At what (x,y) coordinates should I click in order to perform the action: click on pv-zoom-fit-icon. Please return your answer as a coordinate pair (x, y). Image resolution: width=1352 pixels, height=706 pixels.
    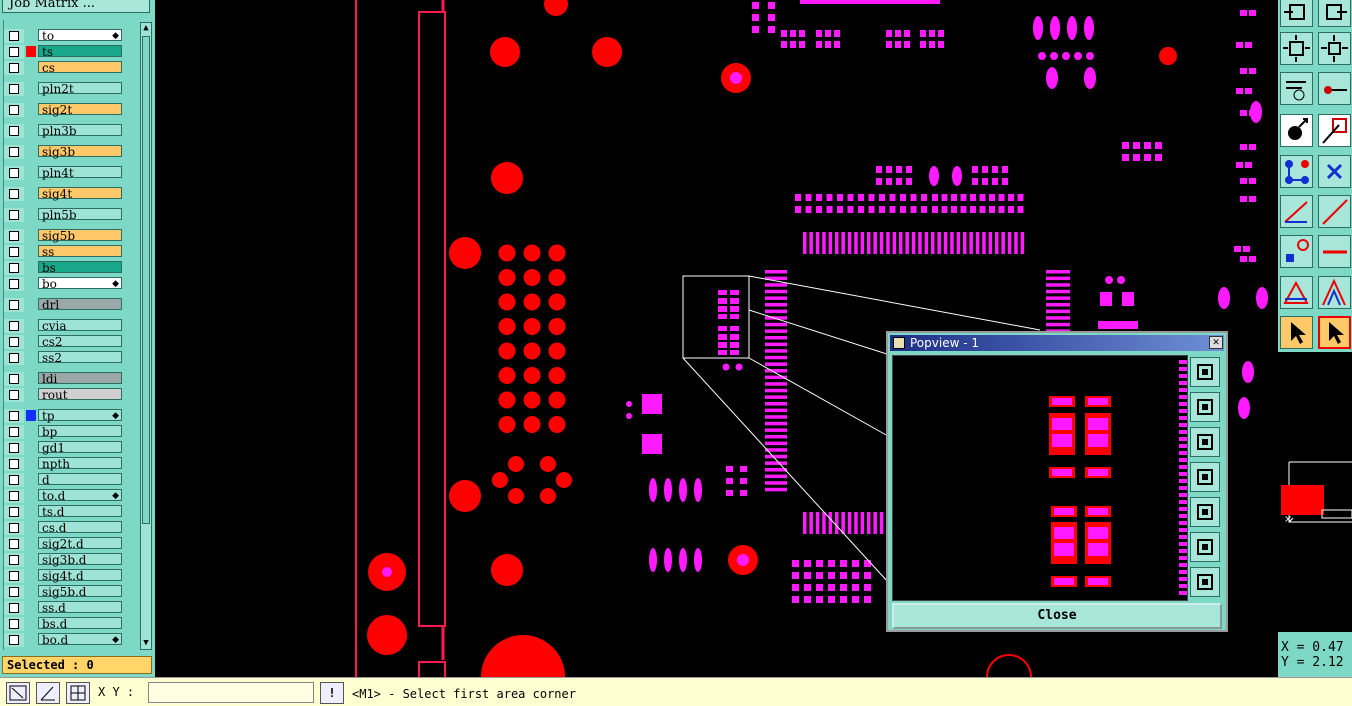
    Looking at the image, I should click on (1205, 372).